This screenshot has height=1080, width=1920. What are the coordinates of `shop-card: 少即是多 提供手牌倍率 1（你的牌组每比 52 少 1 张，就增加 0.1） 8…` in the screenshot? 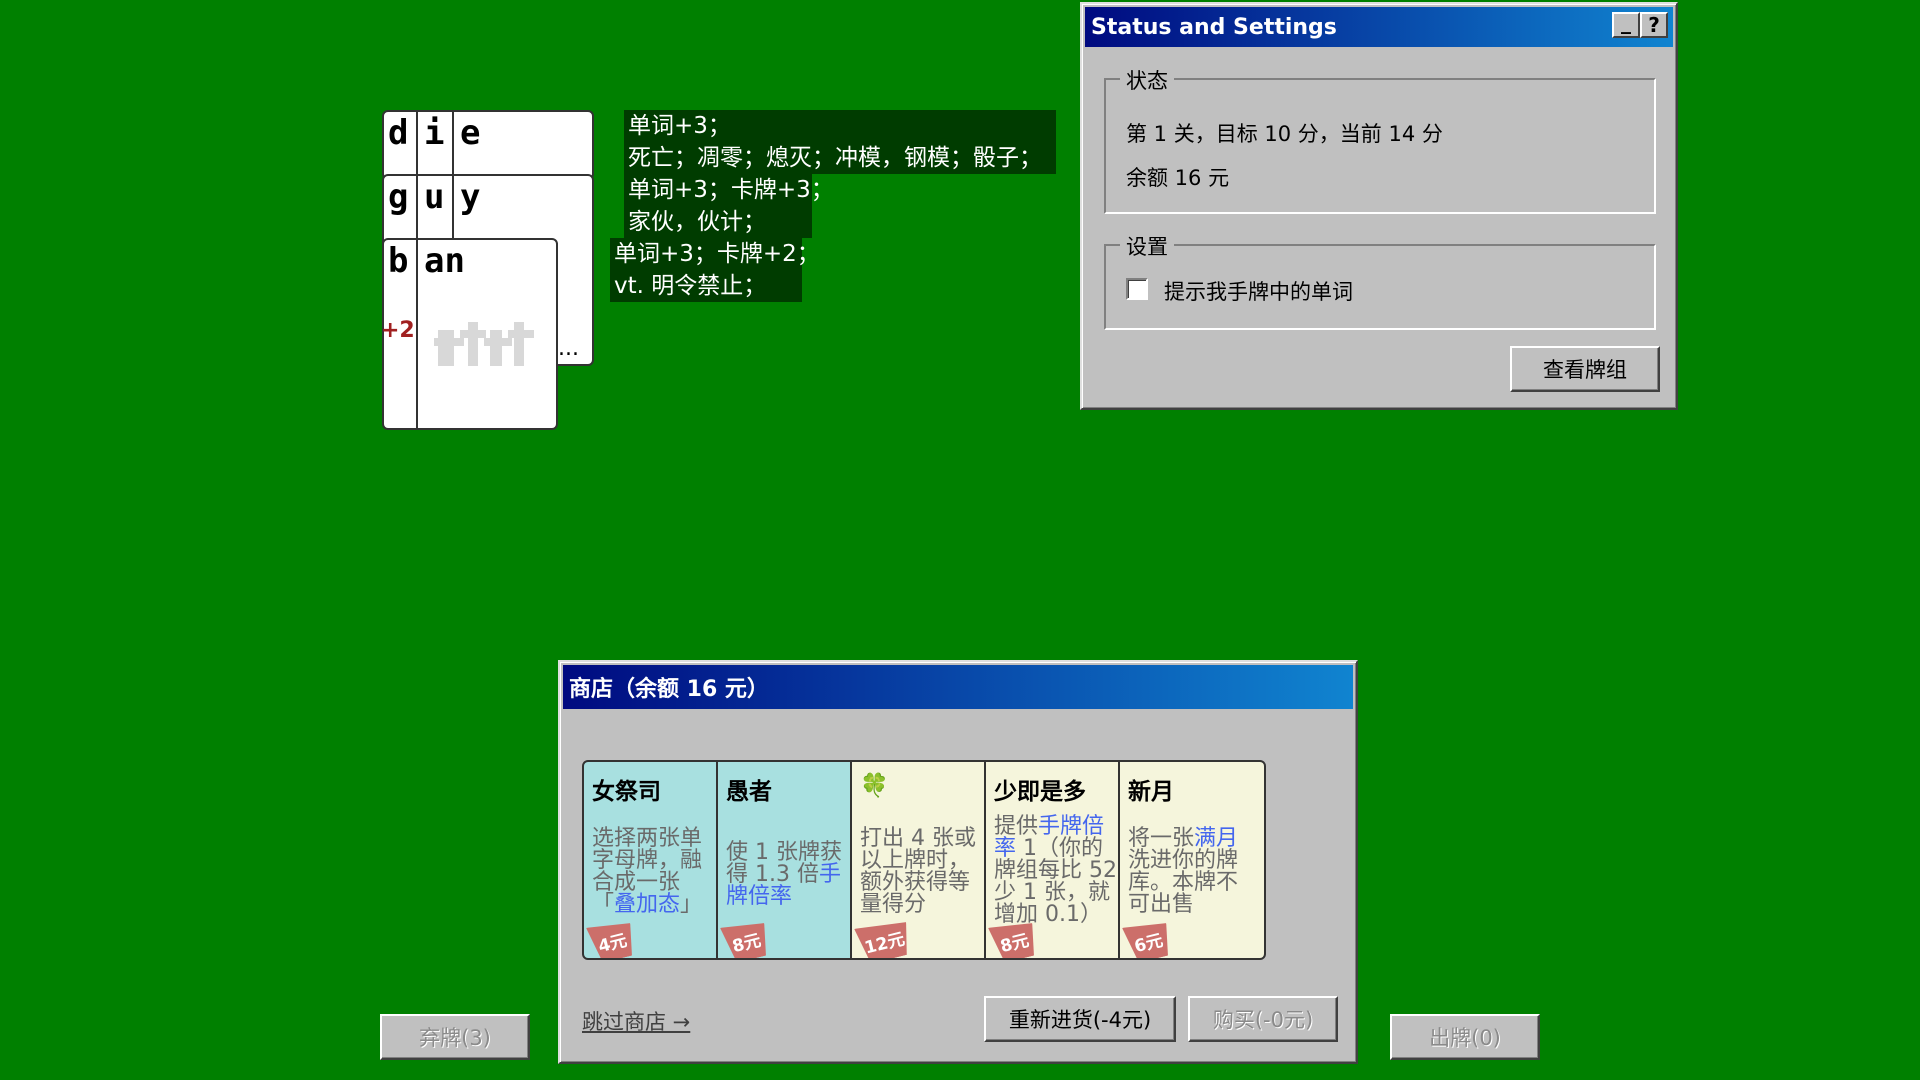 It's located at (1052, 860).